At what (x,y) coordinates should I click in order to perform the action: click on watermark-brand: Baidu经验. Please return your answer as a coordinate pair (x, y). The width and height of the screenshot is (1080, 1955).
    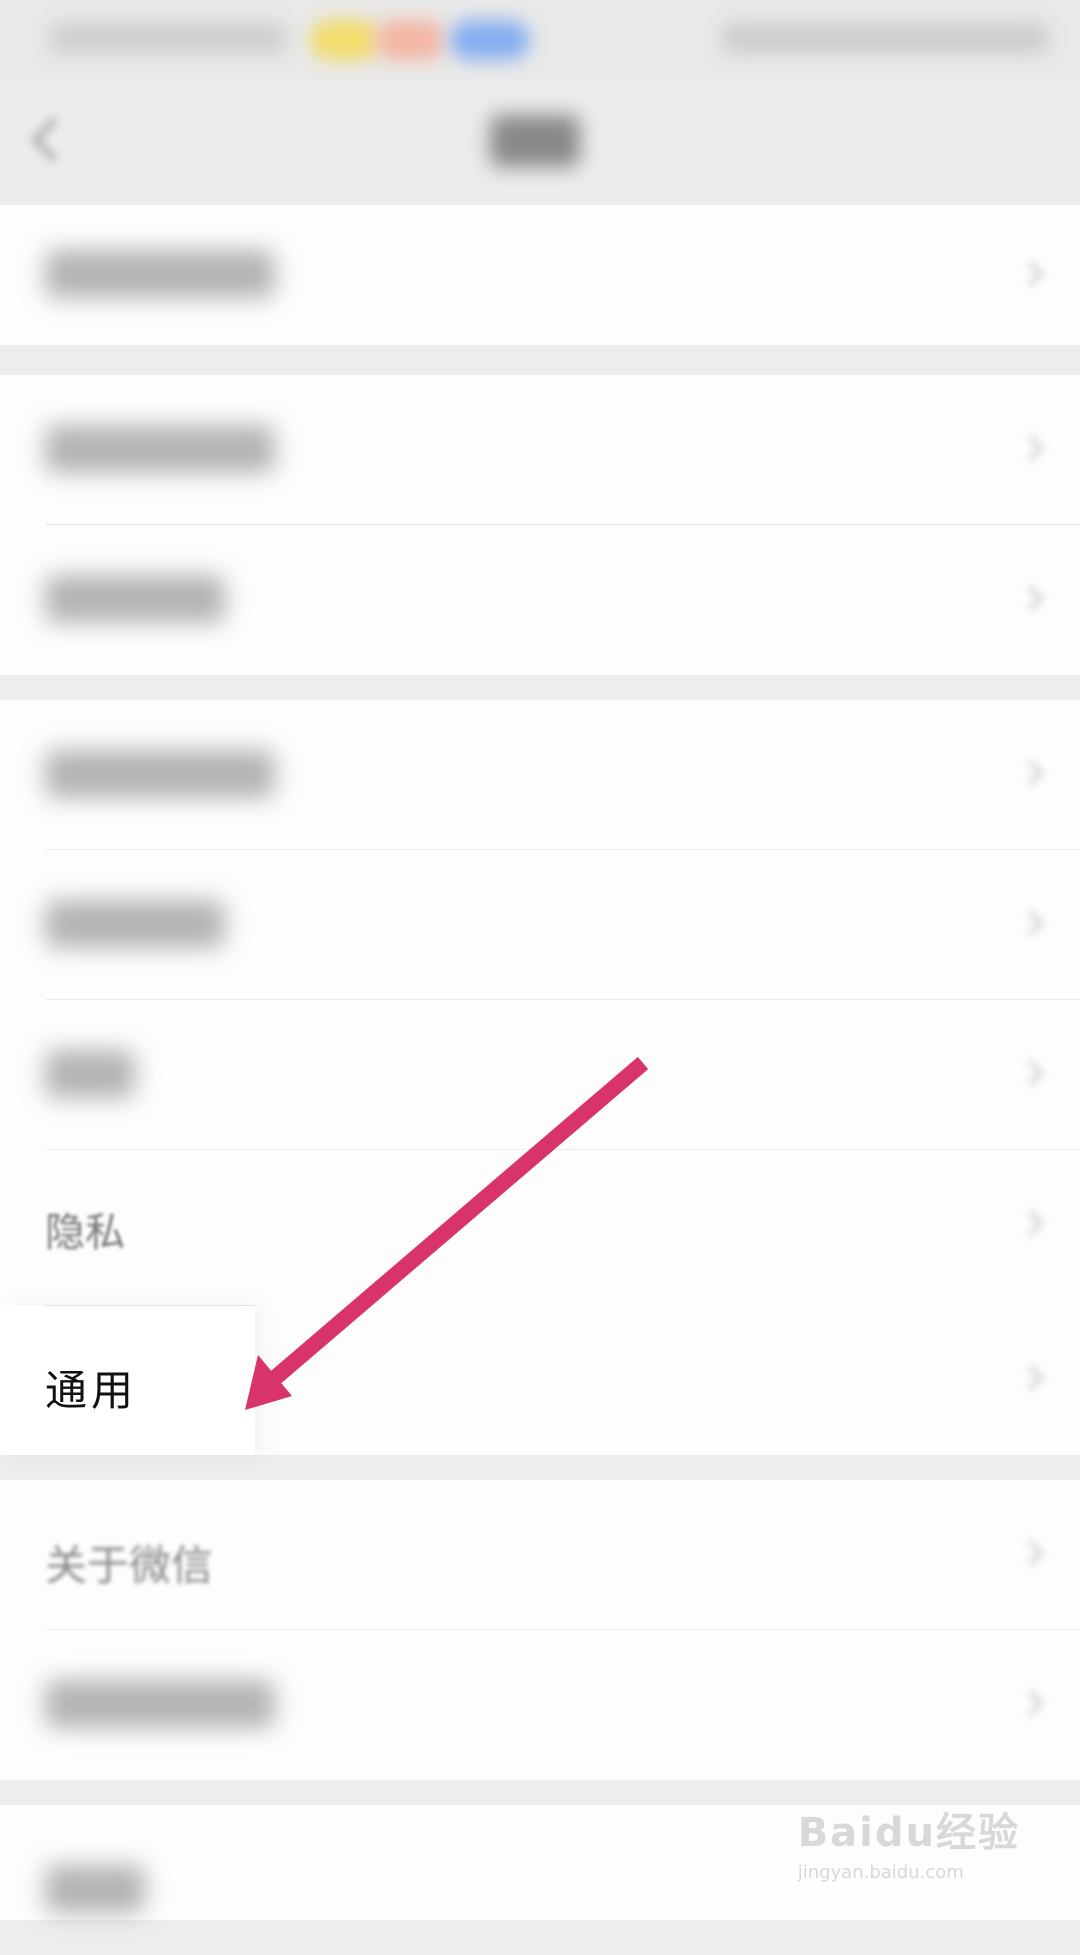
    Looking at the image, I should click on (908, 1833).